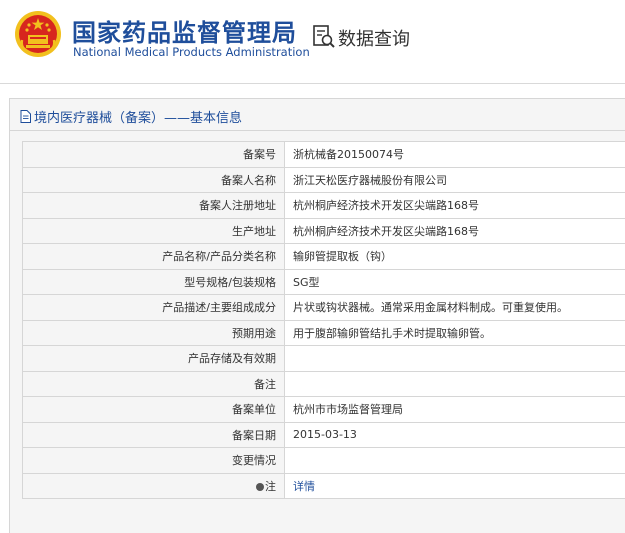 This screenshot has width=625, height=533. Describe the element at coordinates (154, 435) in the screenshot. I see `row-label: 备案日期` at that location.